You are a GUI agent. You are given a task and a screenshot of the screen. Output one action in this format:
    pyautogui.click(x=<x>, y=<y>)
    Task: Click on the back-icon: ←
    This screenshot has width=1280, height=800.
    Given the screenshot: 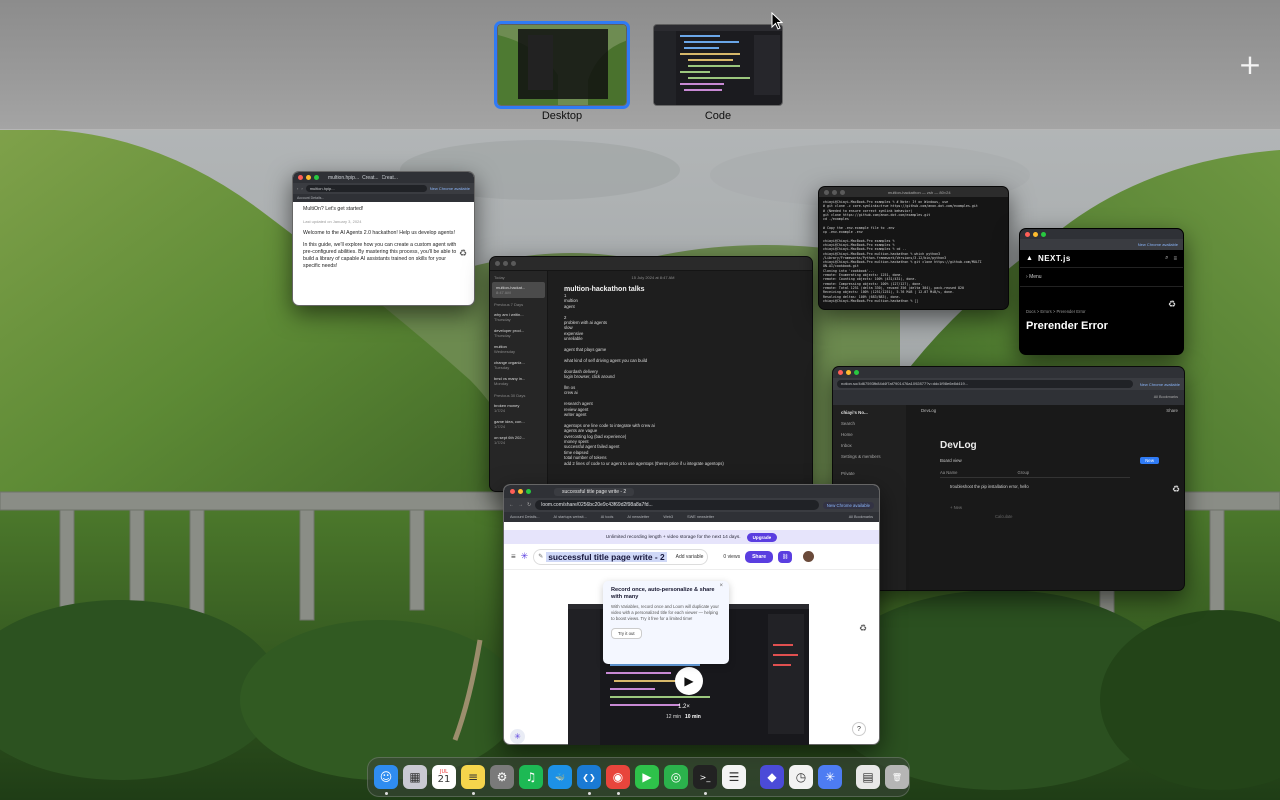 What is the action you would take?
    pyautogui.click(x=511, y=505)
    